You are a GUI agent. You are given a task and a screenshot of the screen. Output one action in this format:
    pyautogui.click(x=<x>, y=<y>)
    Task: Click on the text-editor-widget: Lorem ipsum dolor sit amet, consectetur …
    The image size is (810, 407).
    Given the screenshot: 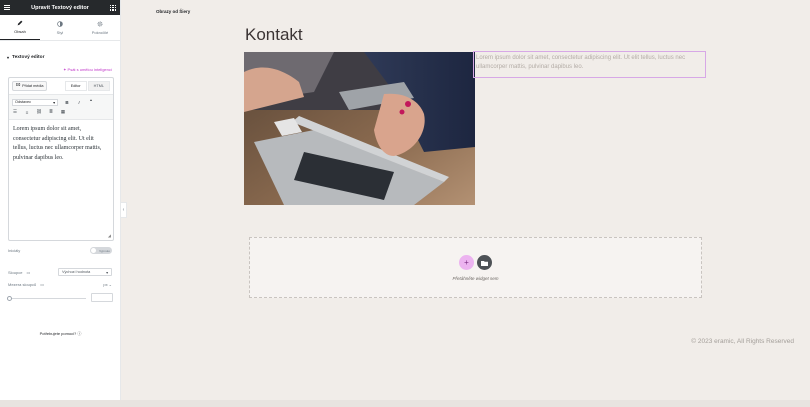 What is the action you would take?
    pyautogui.click(x=589, y=64)
    